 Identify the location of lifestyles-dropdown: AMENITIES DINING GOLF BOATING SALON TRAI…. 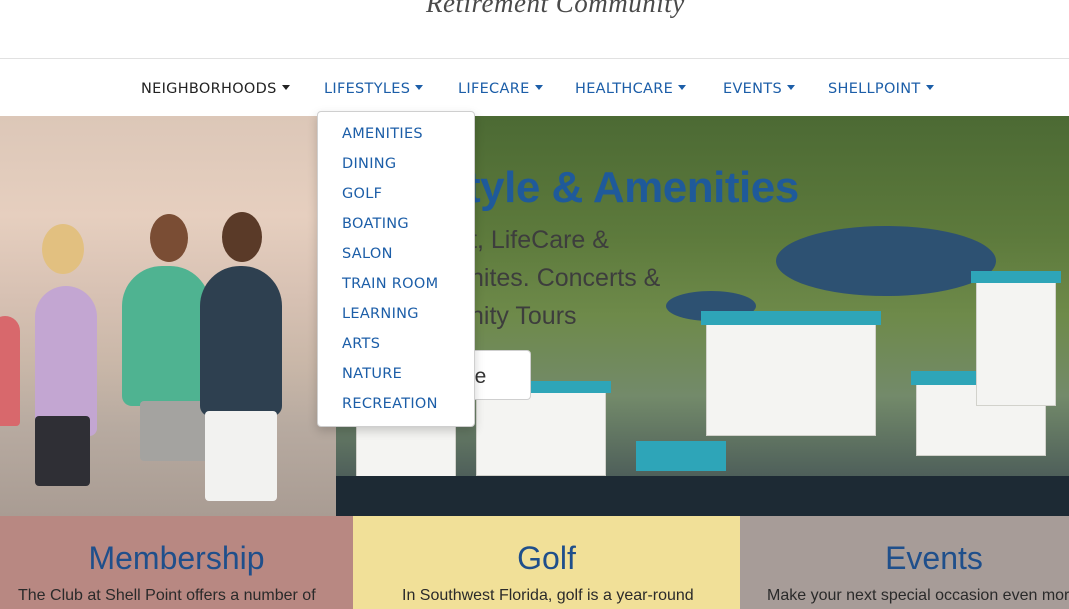
(396, 269).